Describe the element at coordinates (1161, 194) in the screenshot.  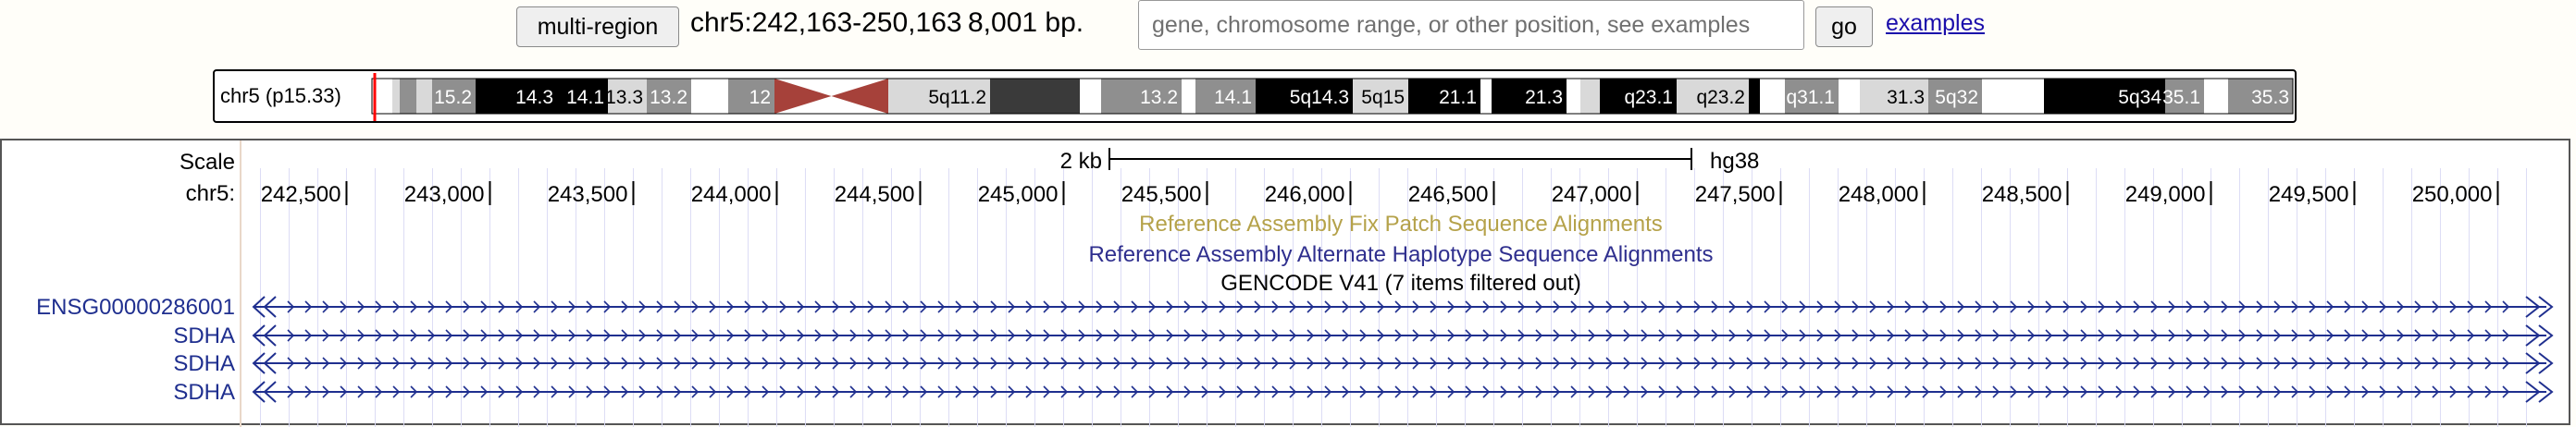
I see `ruler-tick-label: 245,500` at that location.